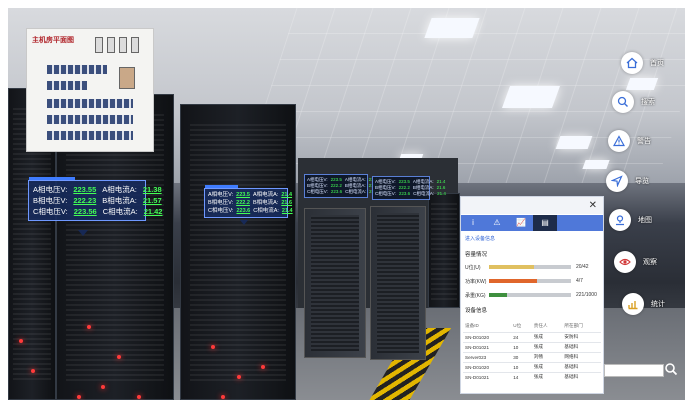 This screenshot has height=408, width=693. Describe the element at coordinates (480, 238) in the screenshot. I see `enter-device-info-link: 进入设备信息` at that location.